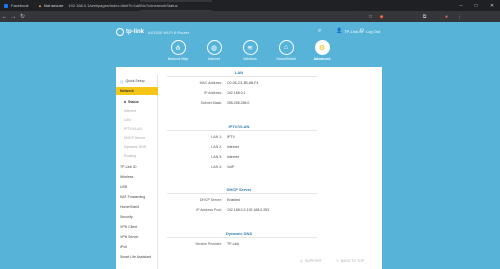 The height and width of the screenshot is (269, 500). Describe the element at coordinates (133, 129) in the screenshot. I see `sidebar-item-label: IPTV/VLAN` at that location.